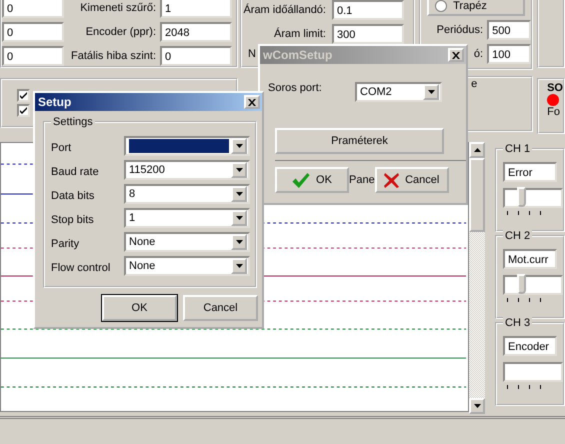 This screenshot has width=565, height=444. Describe the element at coordinates (477, 278) in the screenshot. I see `scrollbar` at that location.